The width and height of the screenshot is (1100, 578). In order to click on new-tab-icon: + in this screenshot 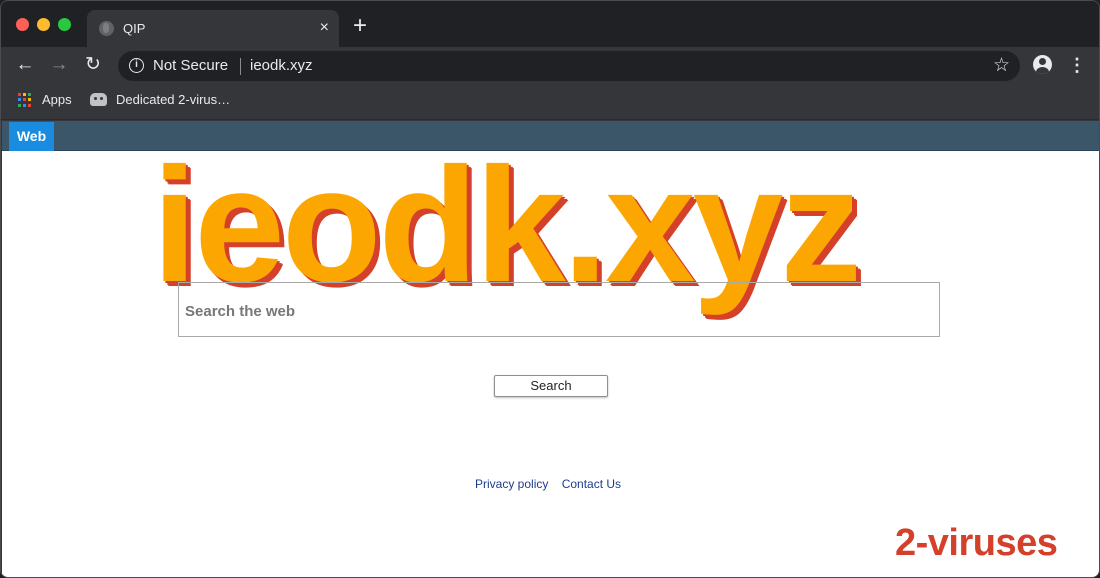, I will do `click(360, 26)`.